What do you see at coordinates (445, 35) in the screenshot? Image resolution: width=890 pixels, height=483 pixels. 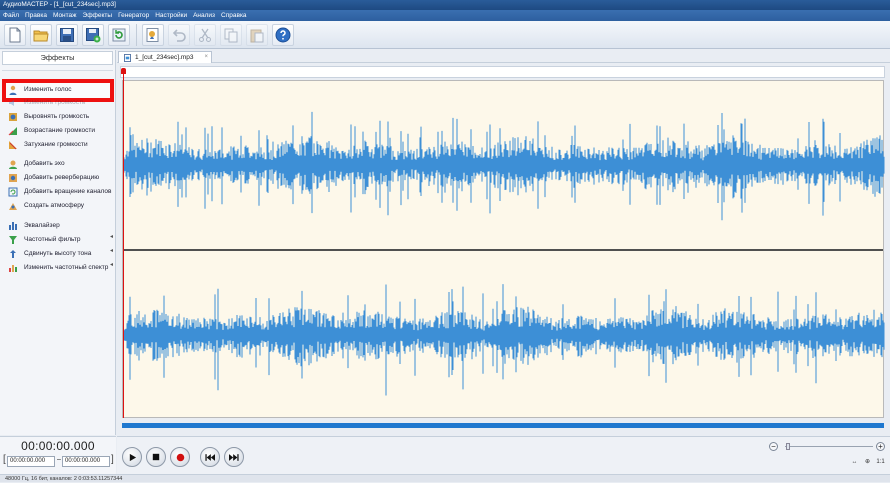 I see `toolbar` at bounding box center [445, 35].